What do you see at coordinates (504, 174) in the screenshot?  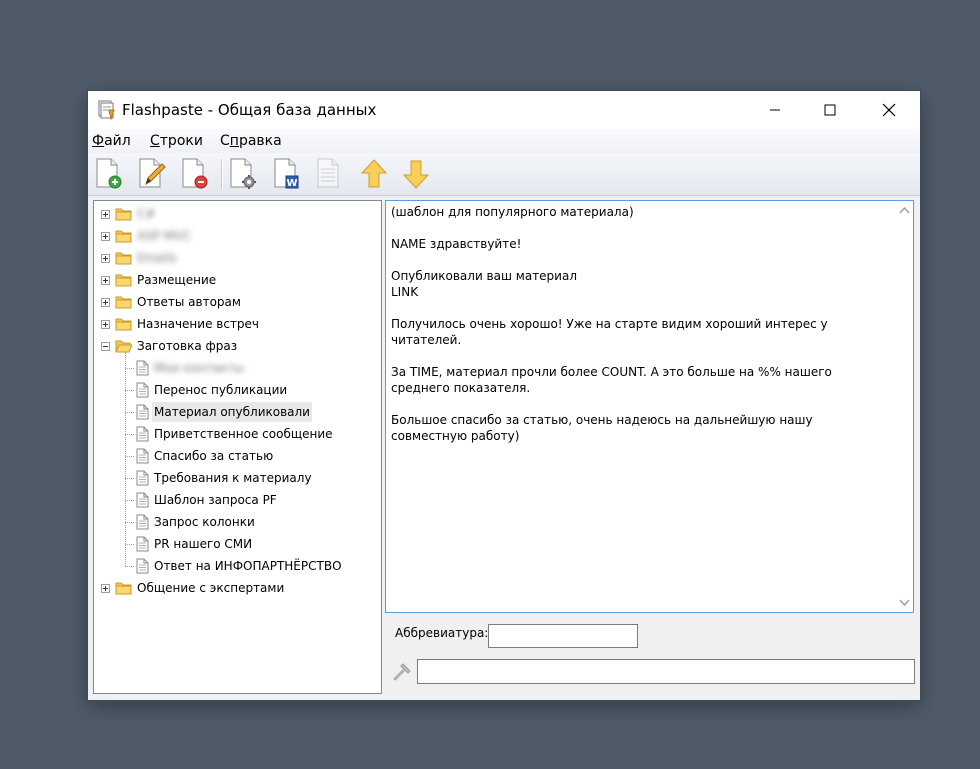 I see `toolbar: W` at bounding box center [504, 174].